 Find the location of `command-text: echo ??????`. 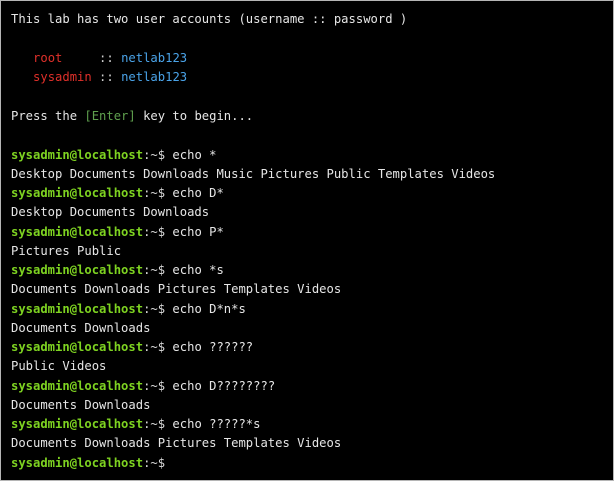

command-text: echo ?????? is located at coordinates (209, 347).